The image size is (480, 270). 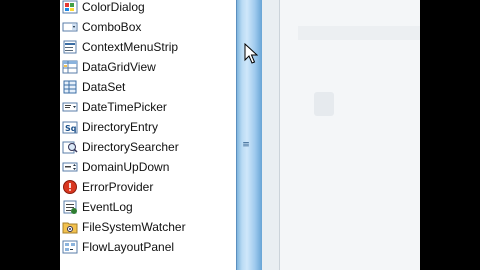 What do you see at coordinates (30, 135) in the screenshot?
I see `letterbox-left` at bounding box center [30, 135].